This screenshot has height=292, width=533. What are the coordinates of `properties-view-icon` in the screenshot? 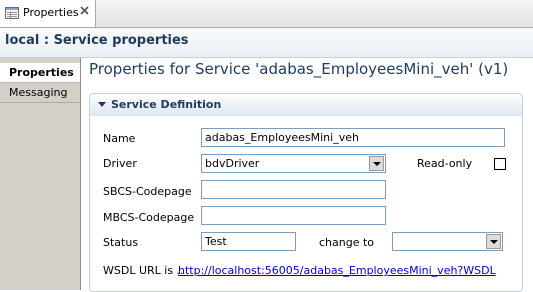 It's located at (12, 13).